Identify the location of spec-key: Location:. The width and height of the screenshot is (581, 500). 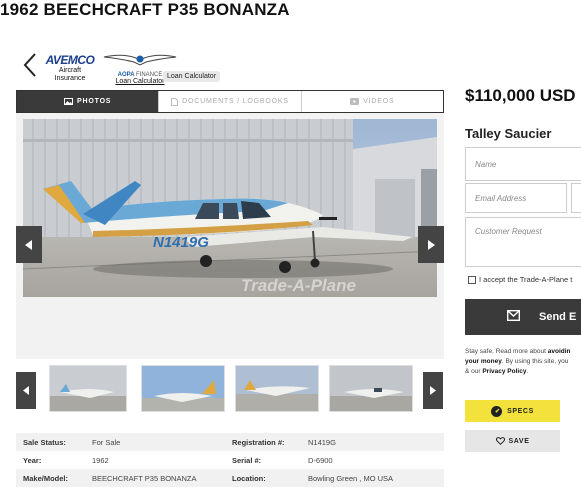
(249, 478).